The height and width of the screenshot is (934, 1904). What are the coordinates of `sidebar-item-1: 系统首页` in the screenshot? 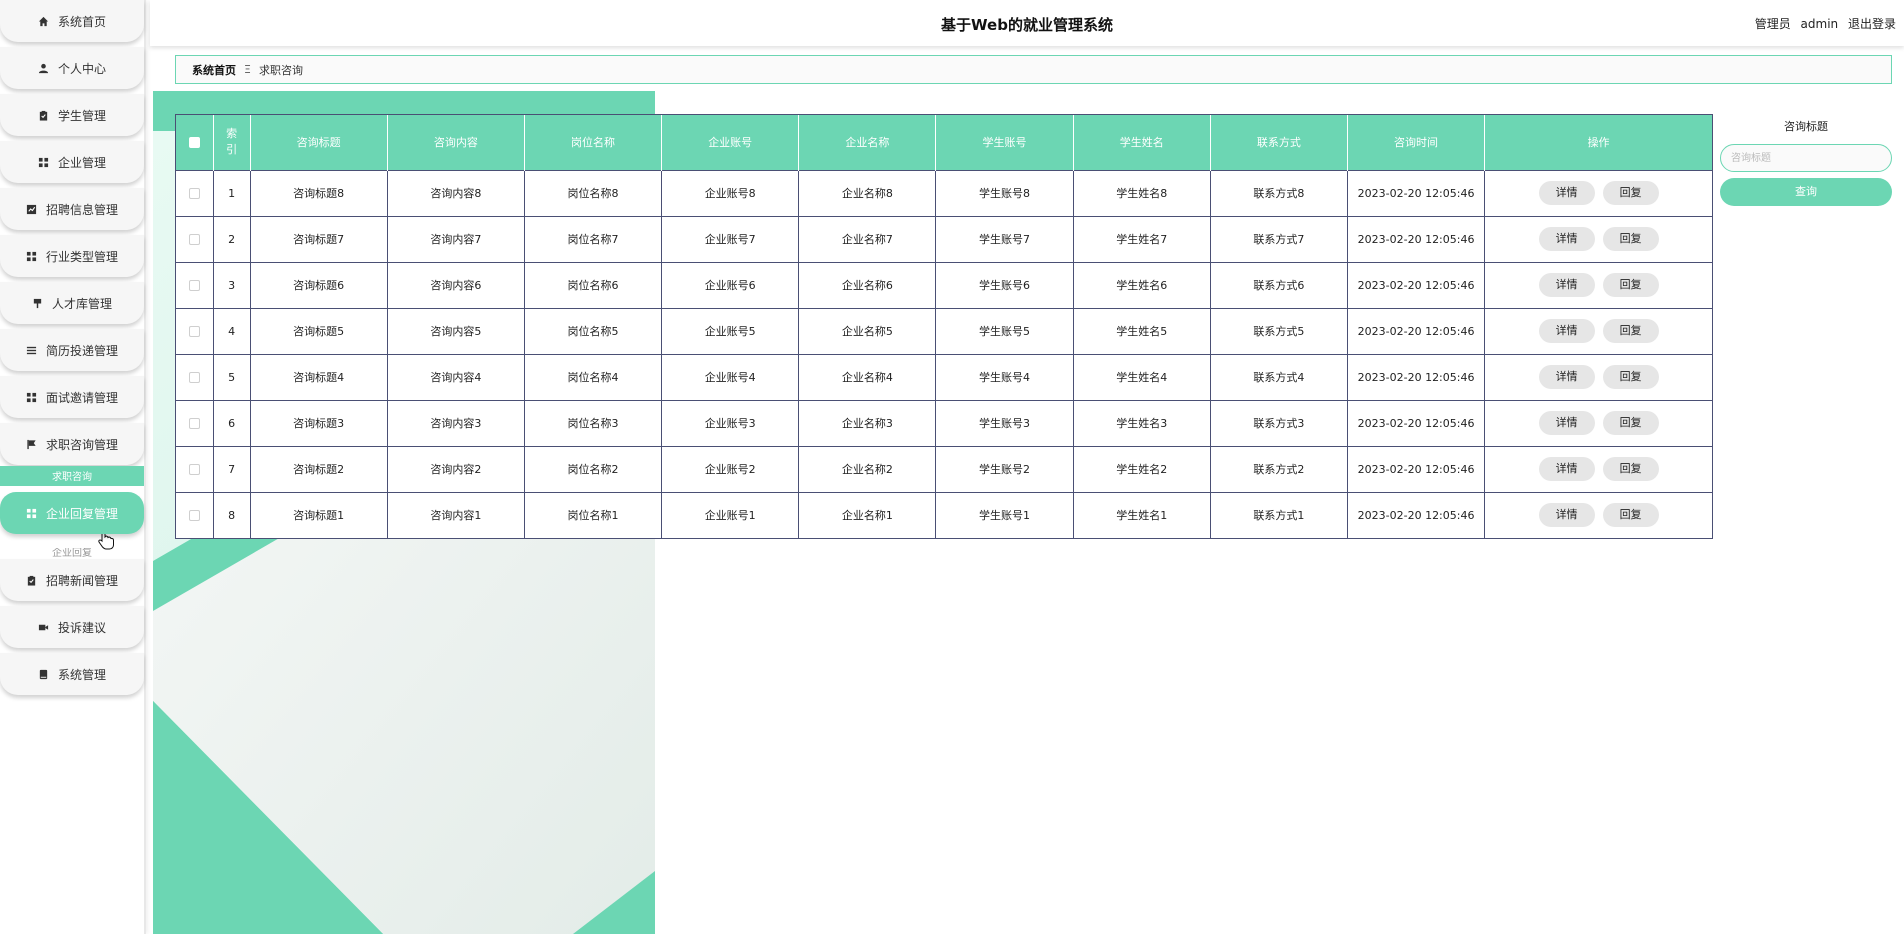 It's located at (72, 21).